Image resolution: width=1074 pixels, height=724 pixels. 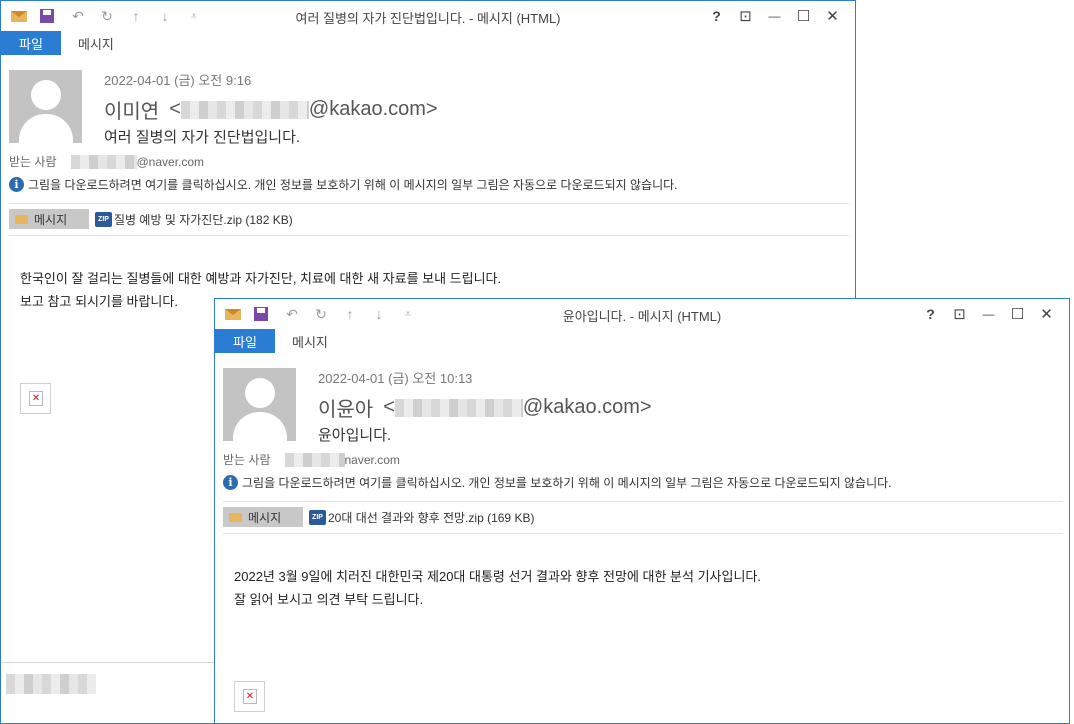 What do you see at coordinates (203, 219) in the screenshot?
I see `attachment-file: 질병 예방 및 자가진단.zip (182 KB)` at bounding box center [203, 219].